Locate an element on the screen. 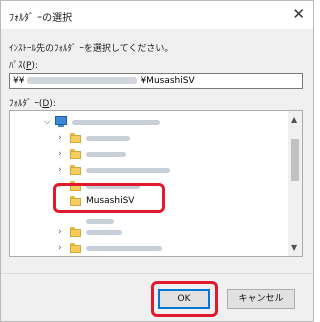 The width and height of the screenshot is (320, 322). redacted-path-segment is located at coordinates (82, 80).